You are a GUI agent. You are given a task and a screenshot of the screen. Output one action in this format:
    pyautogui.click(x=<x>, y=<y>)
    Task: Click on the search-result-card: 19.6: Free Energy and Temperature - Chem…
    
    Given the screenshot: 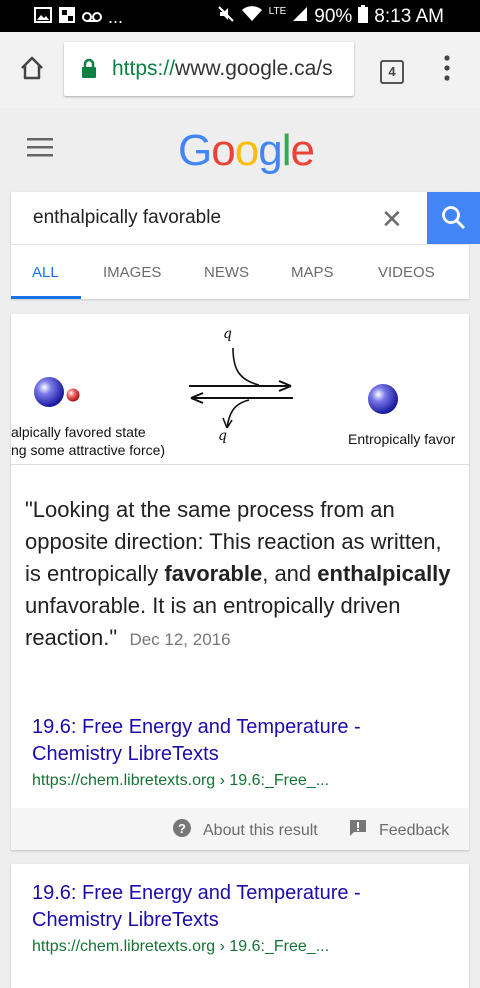 What is the action you would take?
    pyautogui.click(x=240, y=926)
    